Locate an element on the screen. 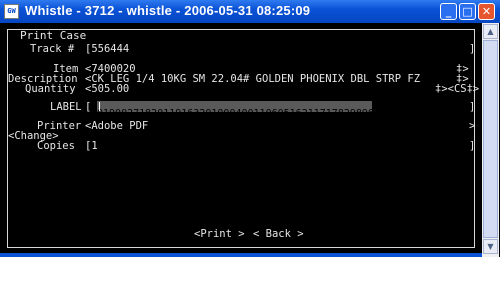  panel-title: Print Case is located at coordinates (53, 35).